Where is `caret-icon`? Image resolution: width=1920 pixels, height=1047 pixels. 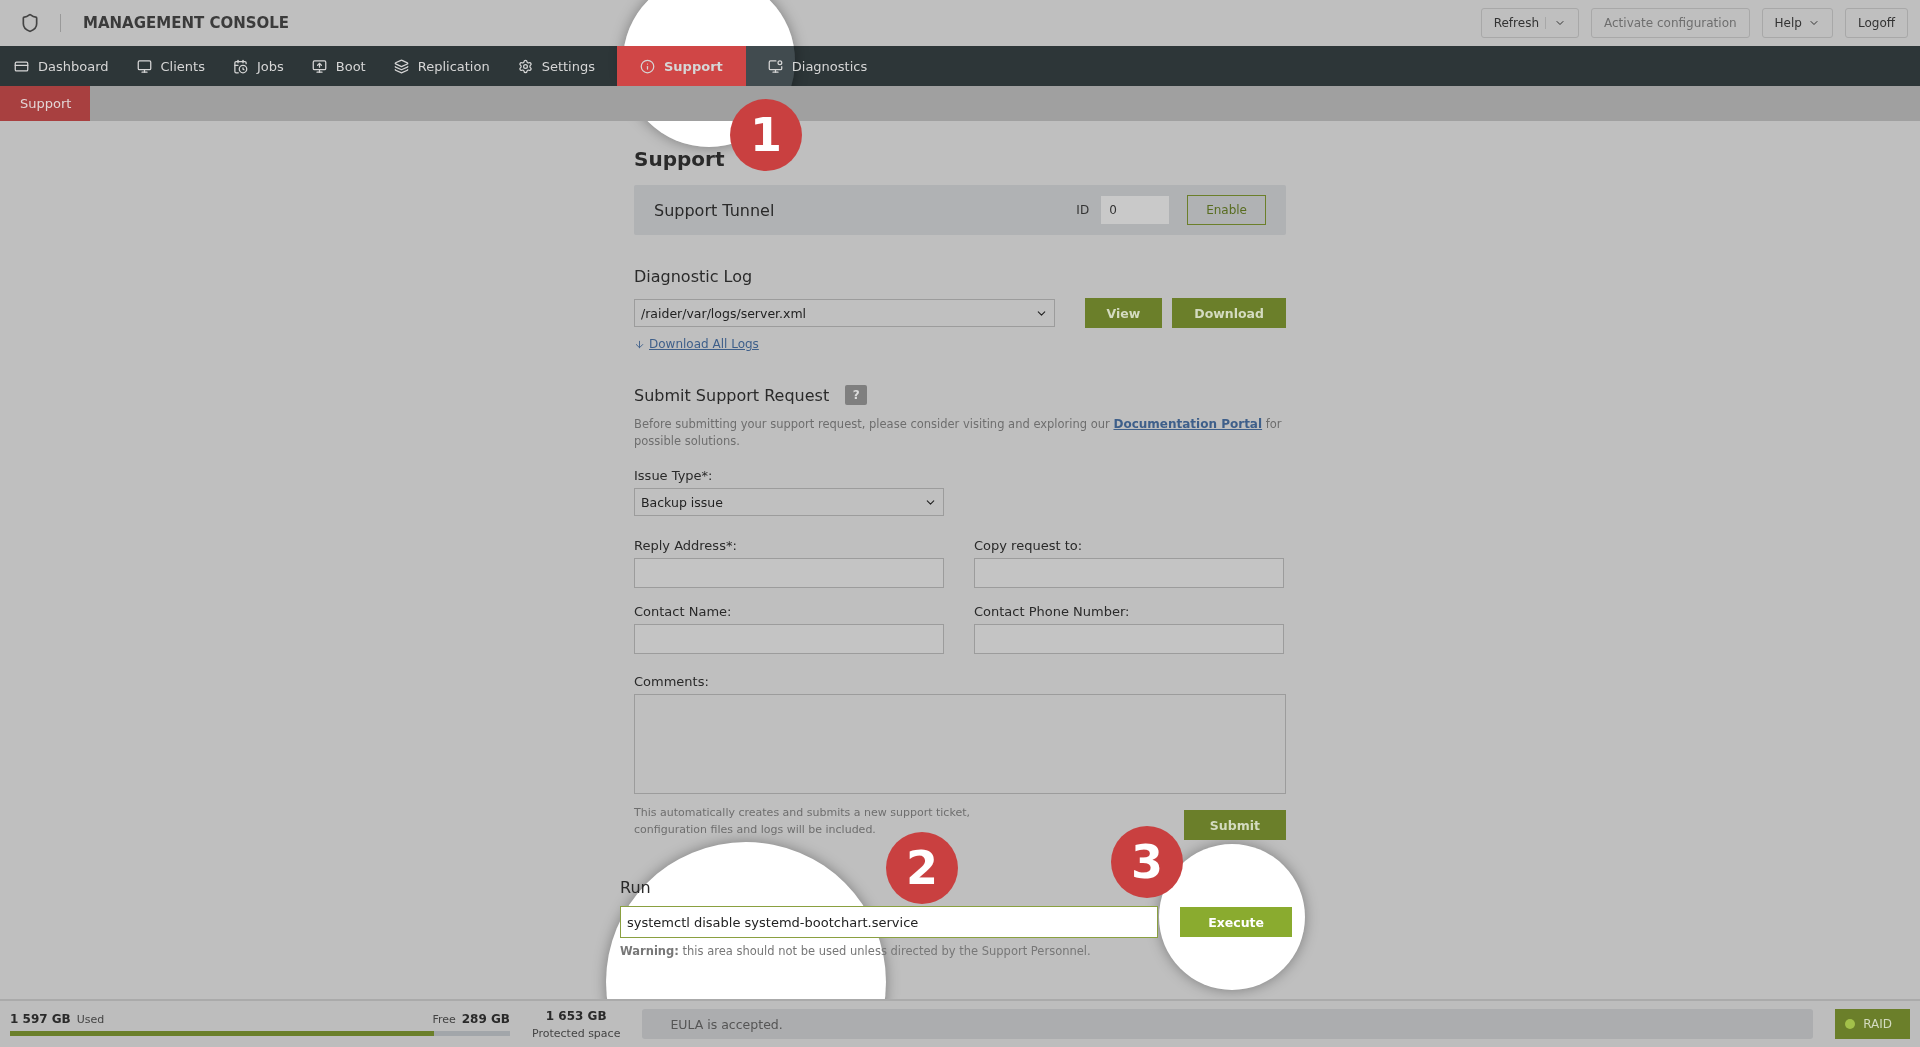 caret-icon is located at coordinates (1555, 23).